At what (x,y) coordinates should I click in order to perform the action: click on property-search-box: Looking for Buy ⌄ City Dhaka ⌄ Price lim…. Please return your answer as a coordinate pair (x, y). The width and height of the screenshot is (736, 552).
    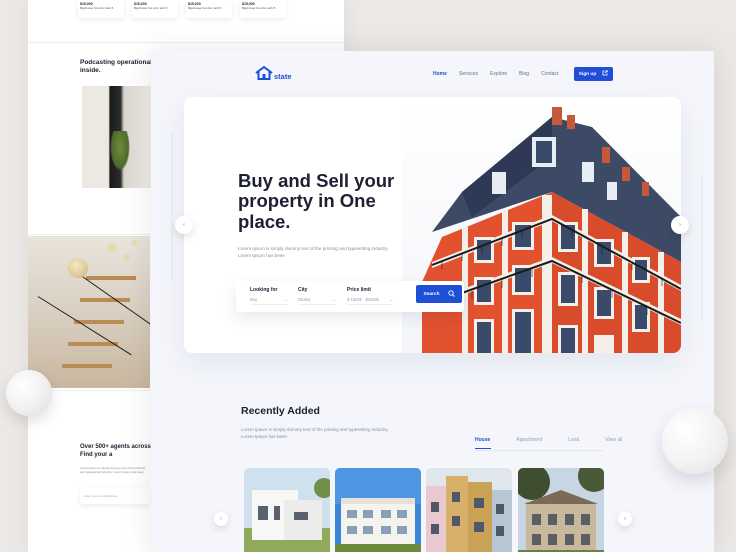
    Looking at the image, I should click on (350, 296).